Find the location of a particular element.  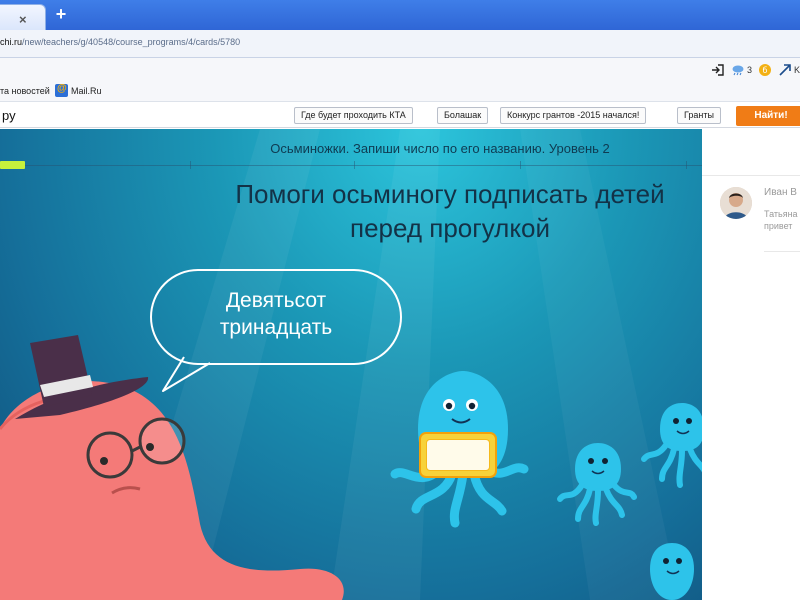

svg-text: б is located at coordinates (765, 70).